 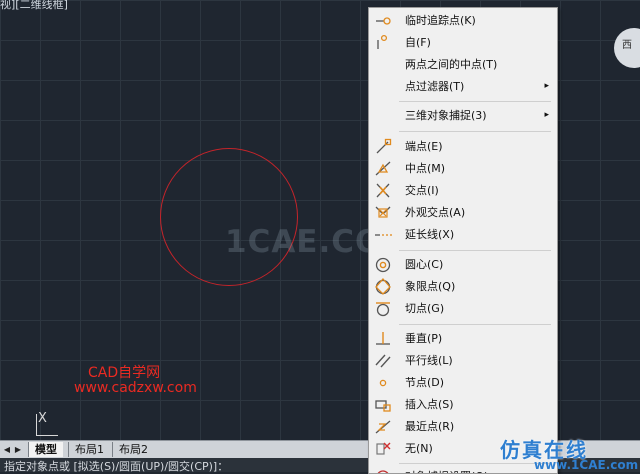 What do you see at coordinates (463, 86) in the screenshot?
I see `menu-item-point-filters: 点过滤器(T) ▸` at bounding box center [463, 86].